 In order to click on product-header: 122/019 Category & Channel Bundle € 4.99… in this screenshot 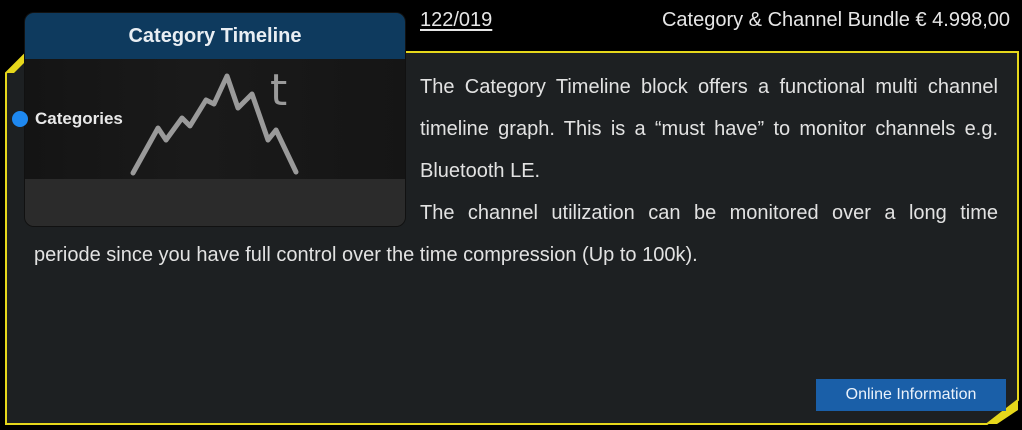, I will do `click(715, 20)`.